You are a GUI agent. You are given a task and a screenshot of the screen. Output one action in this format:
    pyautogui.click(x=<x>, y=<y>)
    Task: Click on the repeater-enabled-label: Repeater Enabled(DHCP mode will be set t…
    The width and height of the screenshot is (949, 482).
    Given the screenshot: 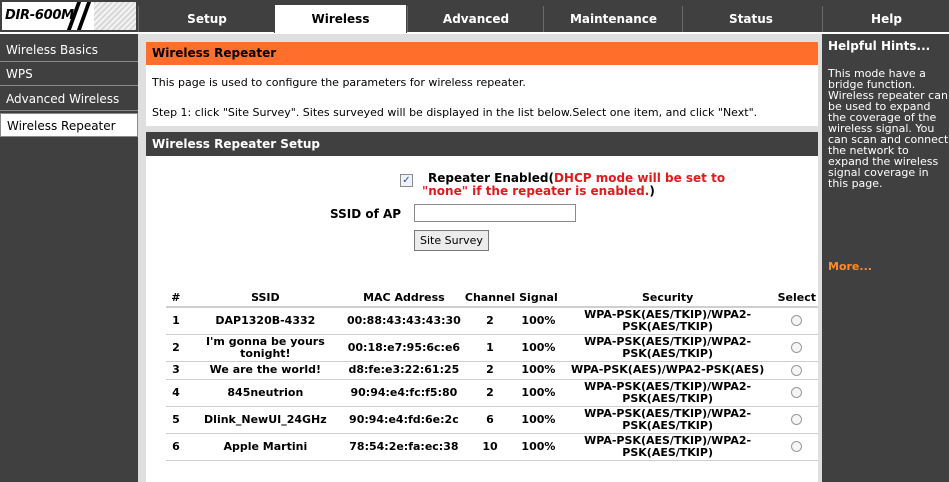 What is the action you would take?
    pyautogui.click(x=574, y=184)
    